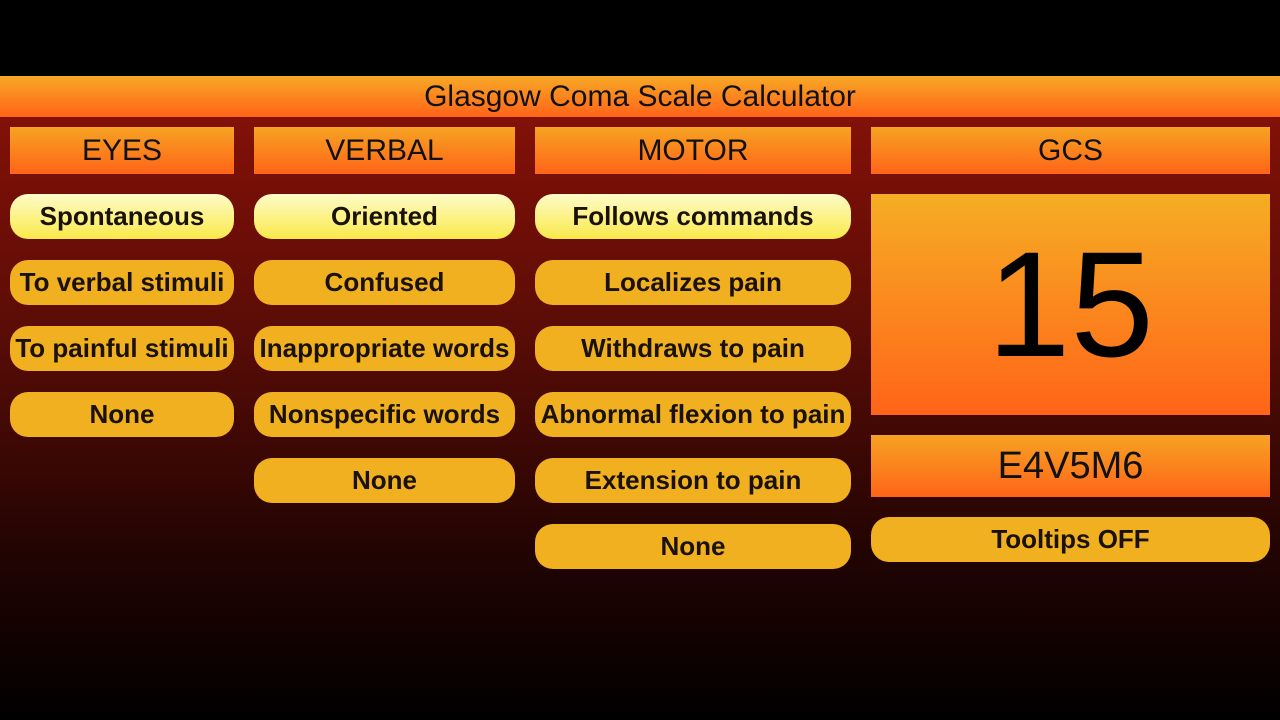 The height and width of the screenshot is (720, 1280). What do you see at coordinates (384, 282) in the screenshot?
I see `verbal-option-confused: Confused` at bounding box center [384, 282].